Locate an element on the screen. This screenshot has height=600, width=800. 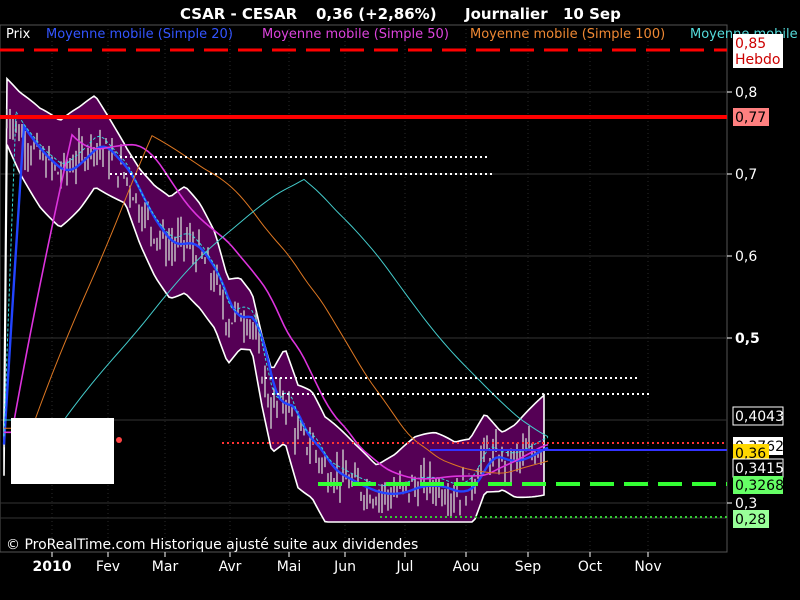
price-badge-label: 0,3268 is located at coordinates (759, 486).